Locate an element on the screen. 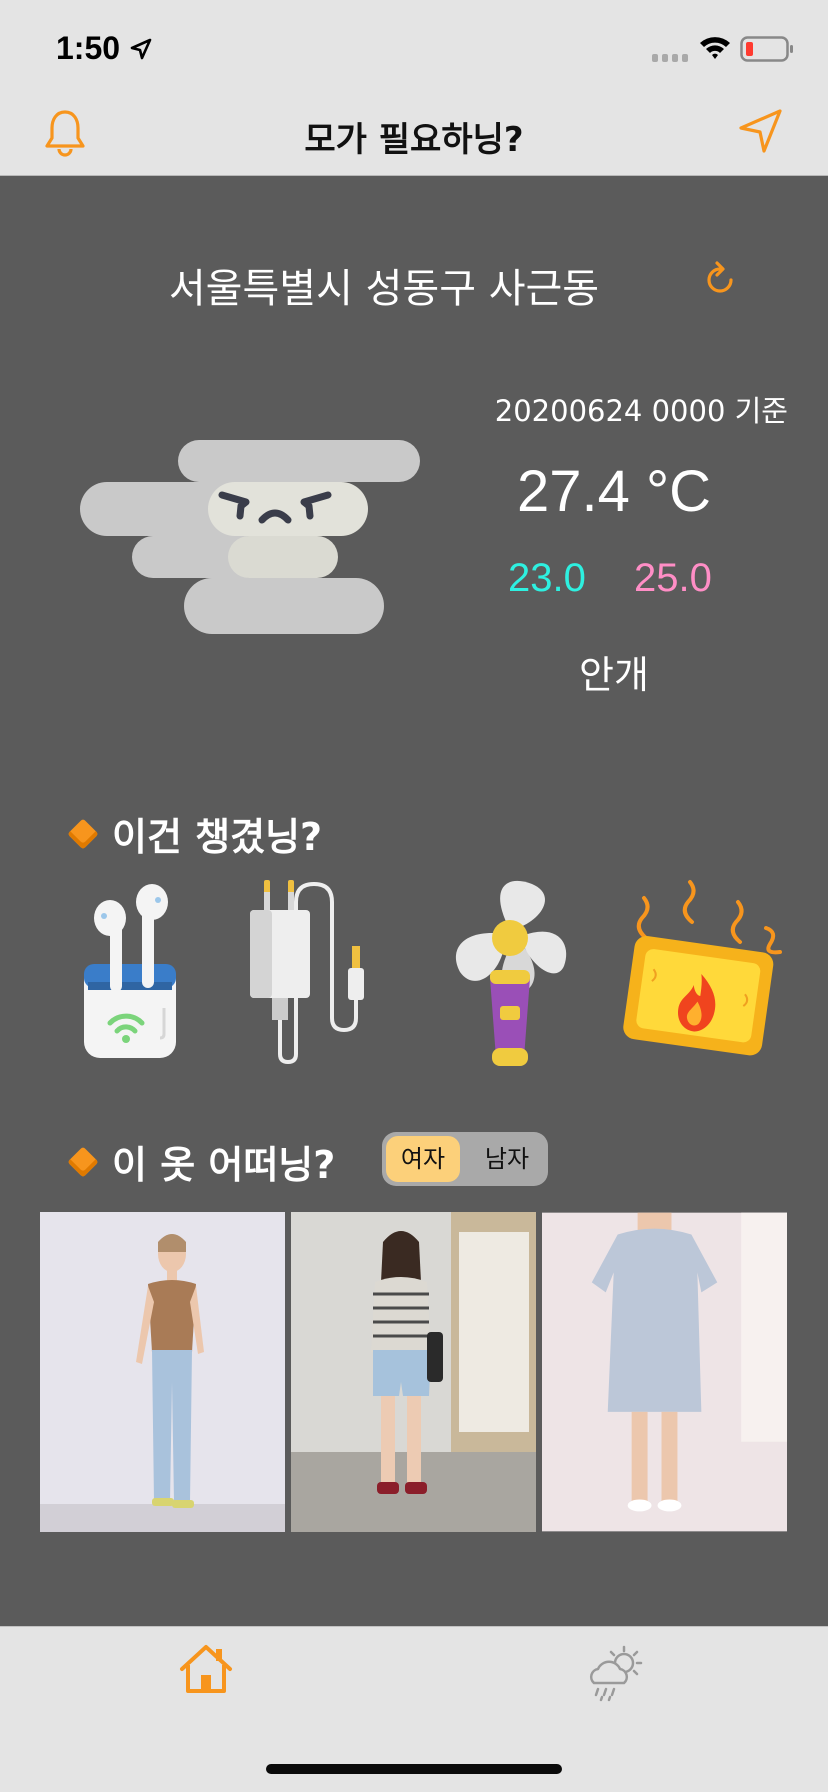  items-section-title: 이건 챙겼닝? is located at coordinates (194, 833).